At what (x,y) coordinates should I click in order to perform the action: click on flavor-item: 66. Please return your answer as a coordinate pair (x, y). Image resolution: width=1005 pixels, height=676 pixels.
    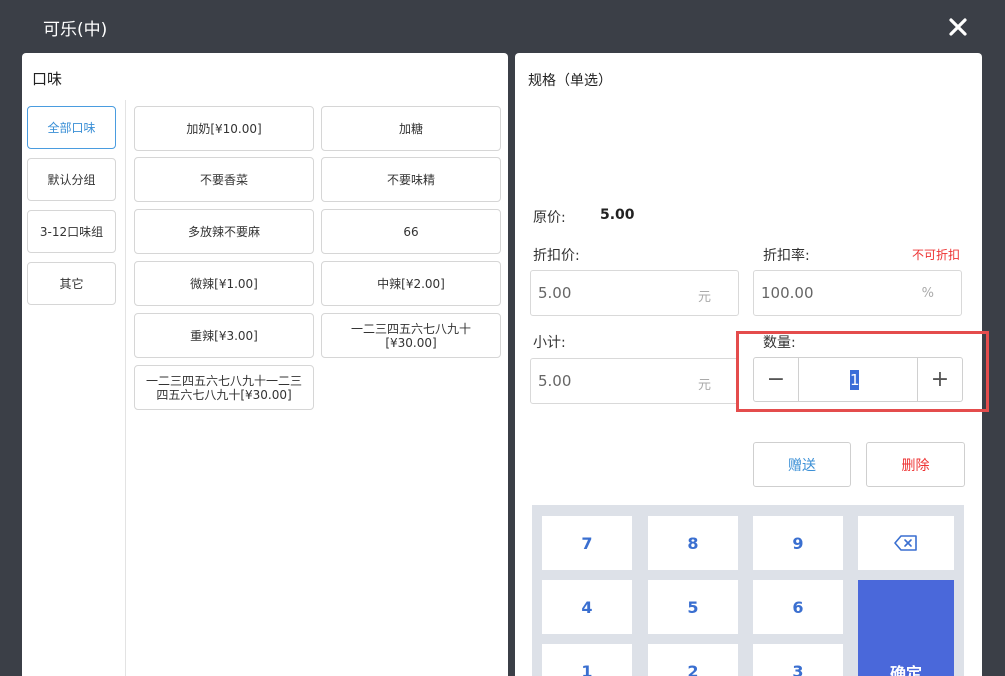
    Looking at the image, I should click on (411, 231).